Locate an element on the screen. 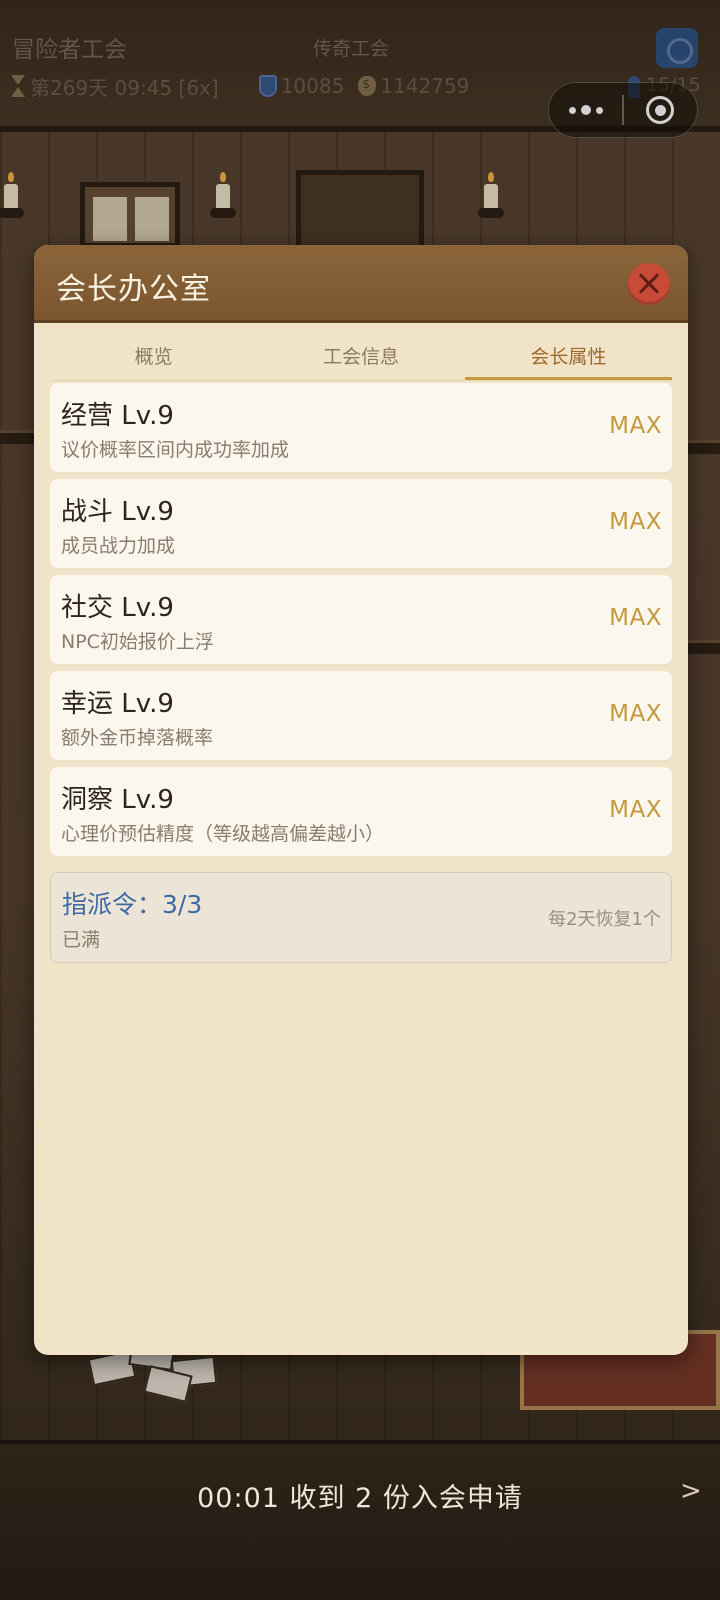 Image resolution: width=720 pixels, height=1600 pixels. attribute-card-combat: 战斗 Lv.9 成员战力加成 MAX is located at coordinates (361, 523).